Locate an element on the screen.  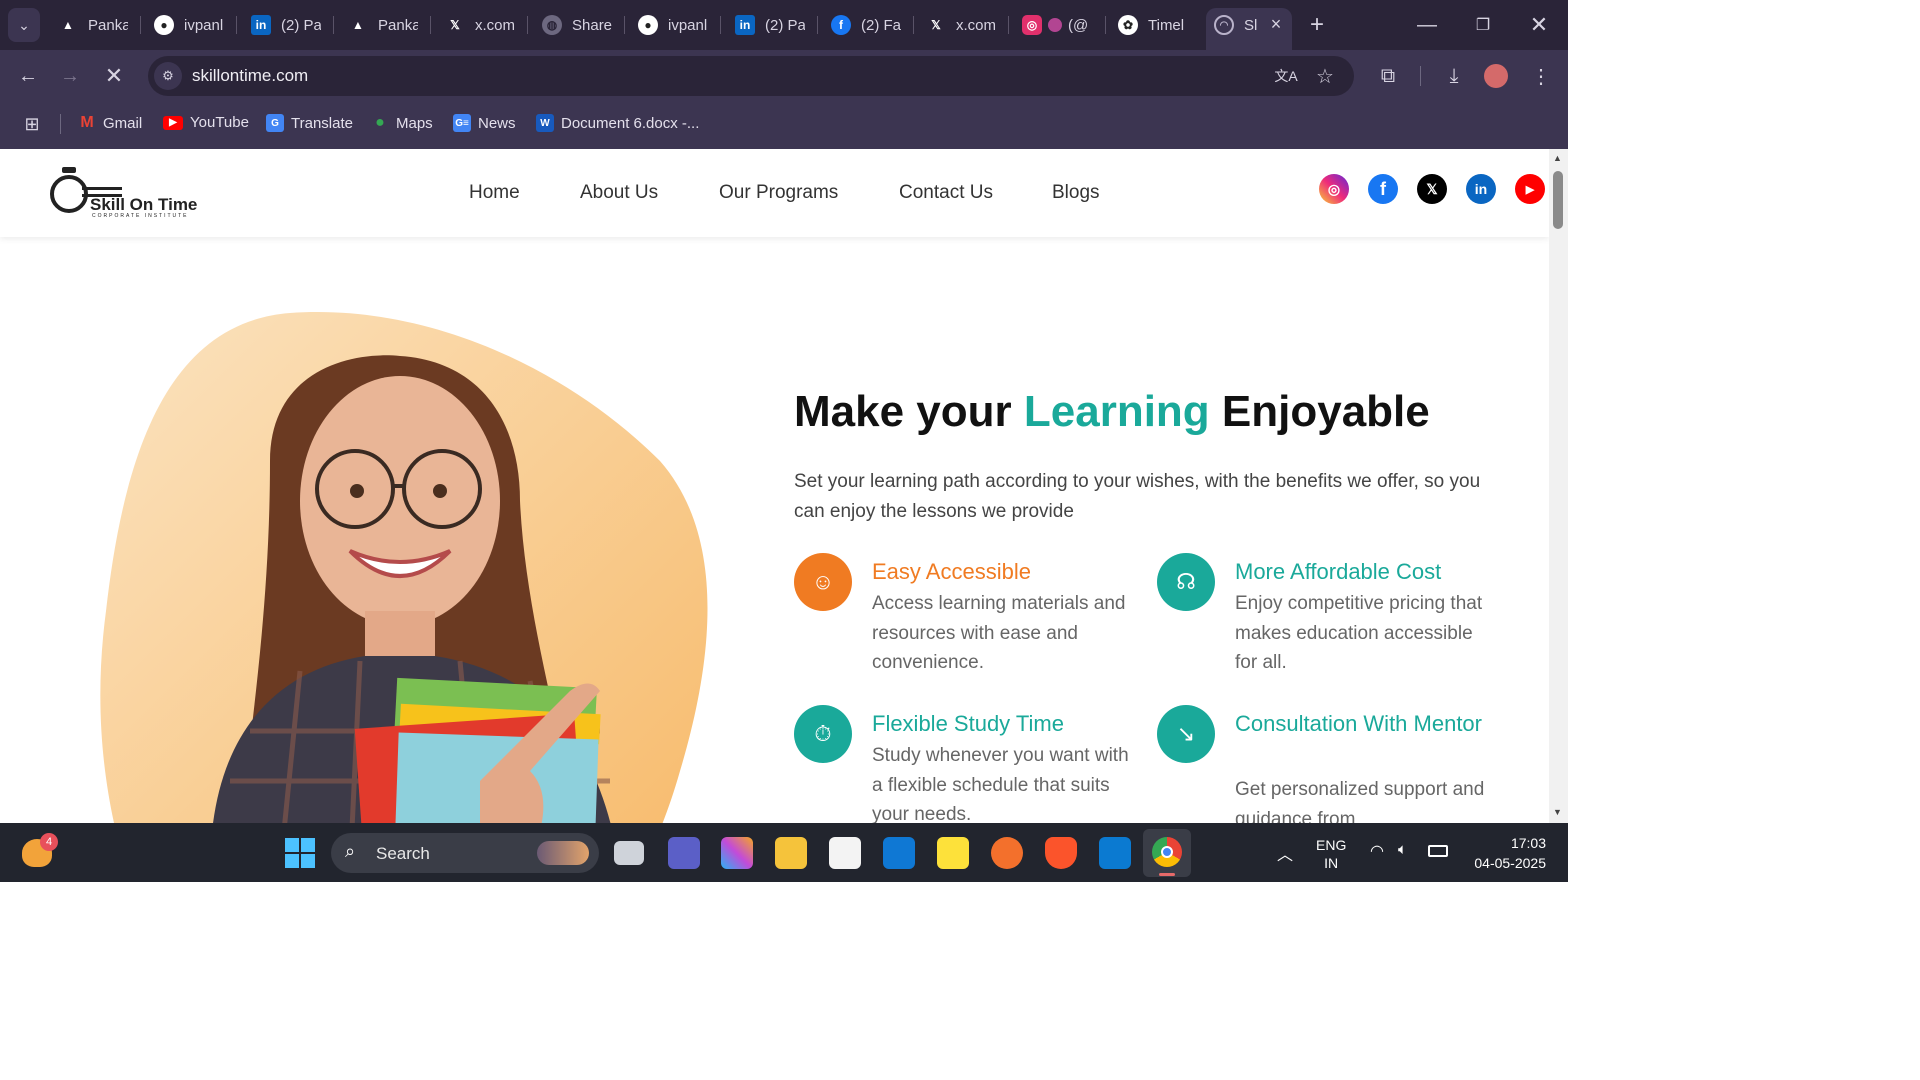
logo-text: Skill On Time is located at coordinates (144, 204).